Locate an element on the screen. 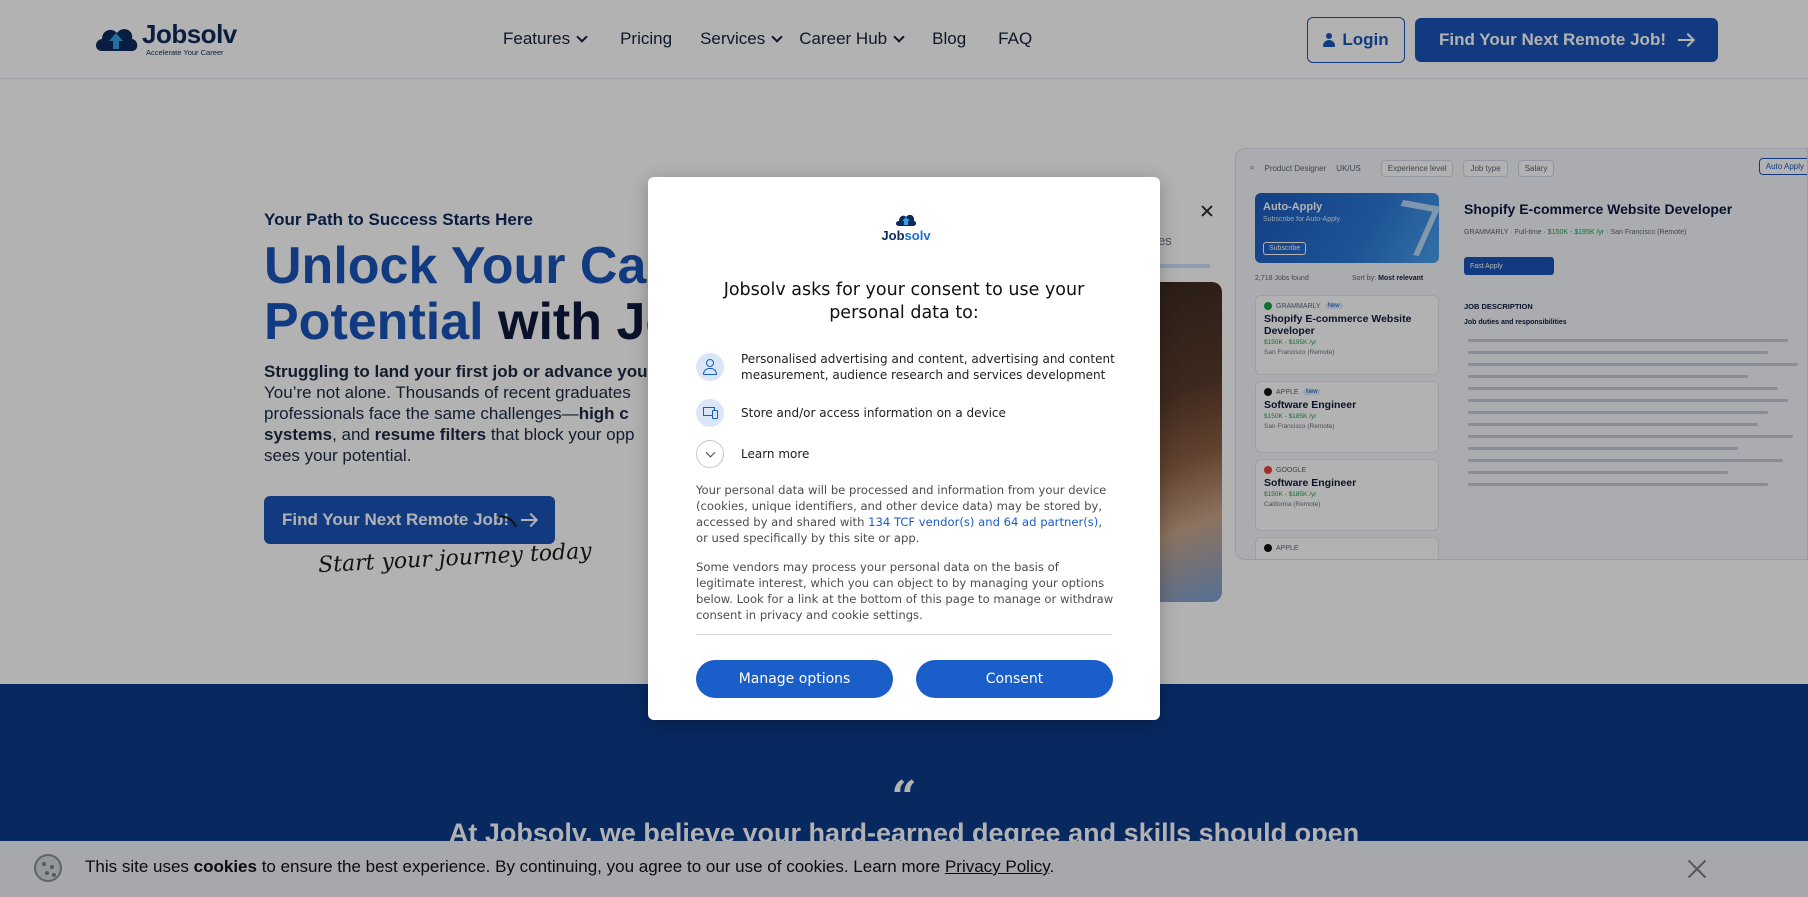 The image size is (1808, 897). manage-options-button: Manage options is located at coordinates (794, 679).